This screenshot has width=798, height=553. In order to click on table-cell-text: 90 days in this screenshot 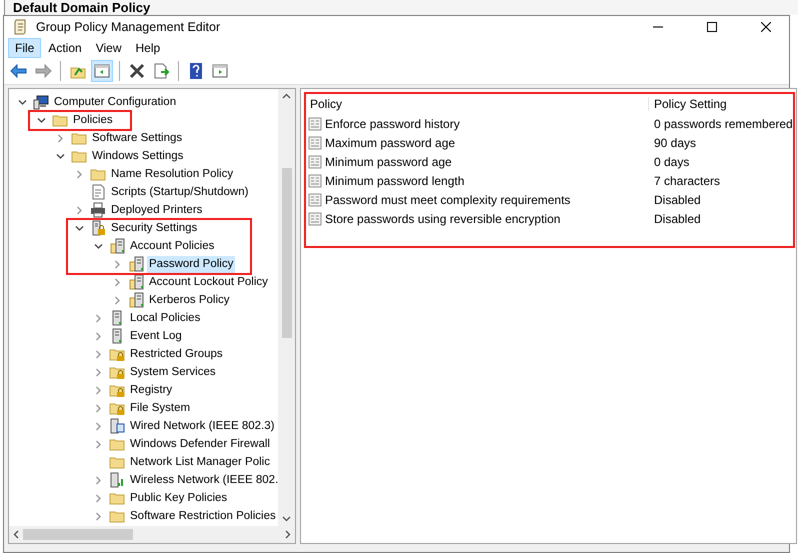, I will do `click(675, 143)`.